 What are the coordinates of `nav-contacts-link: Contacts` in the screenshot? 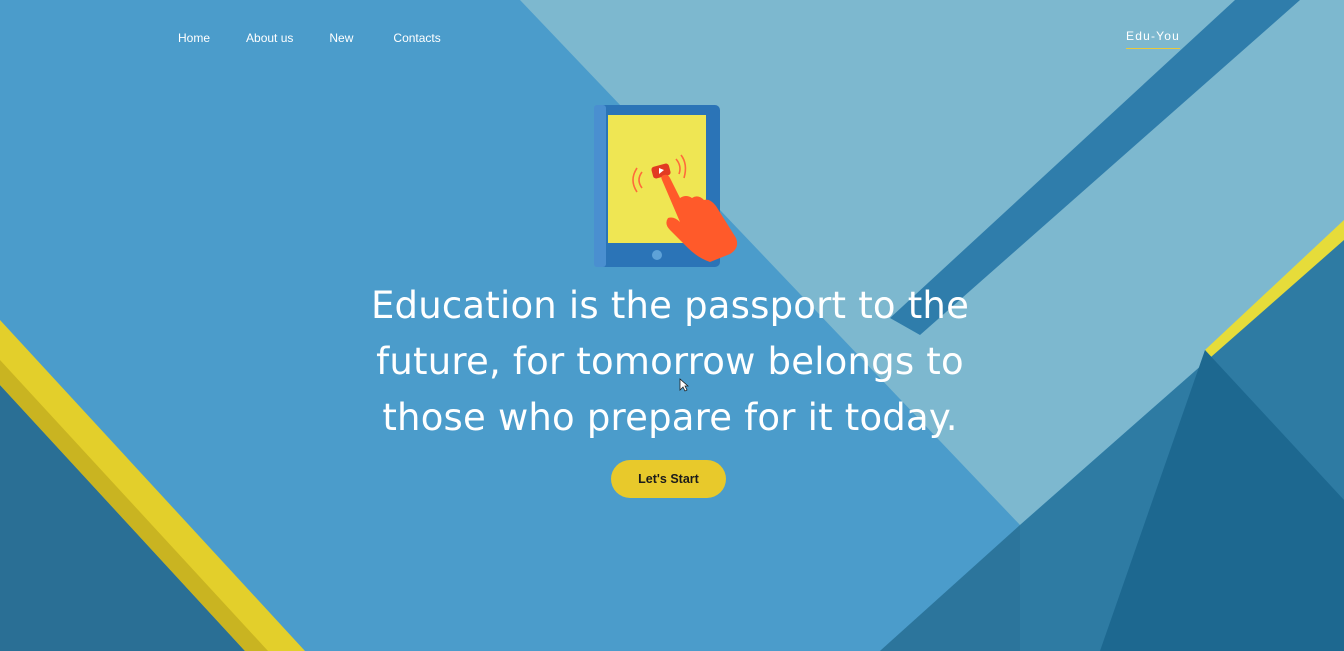 It's located at (416, 38).